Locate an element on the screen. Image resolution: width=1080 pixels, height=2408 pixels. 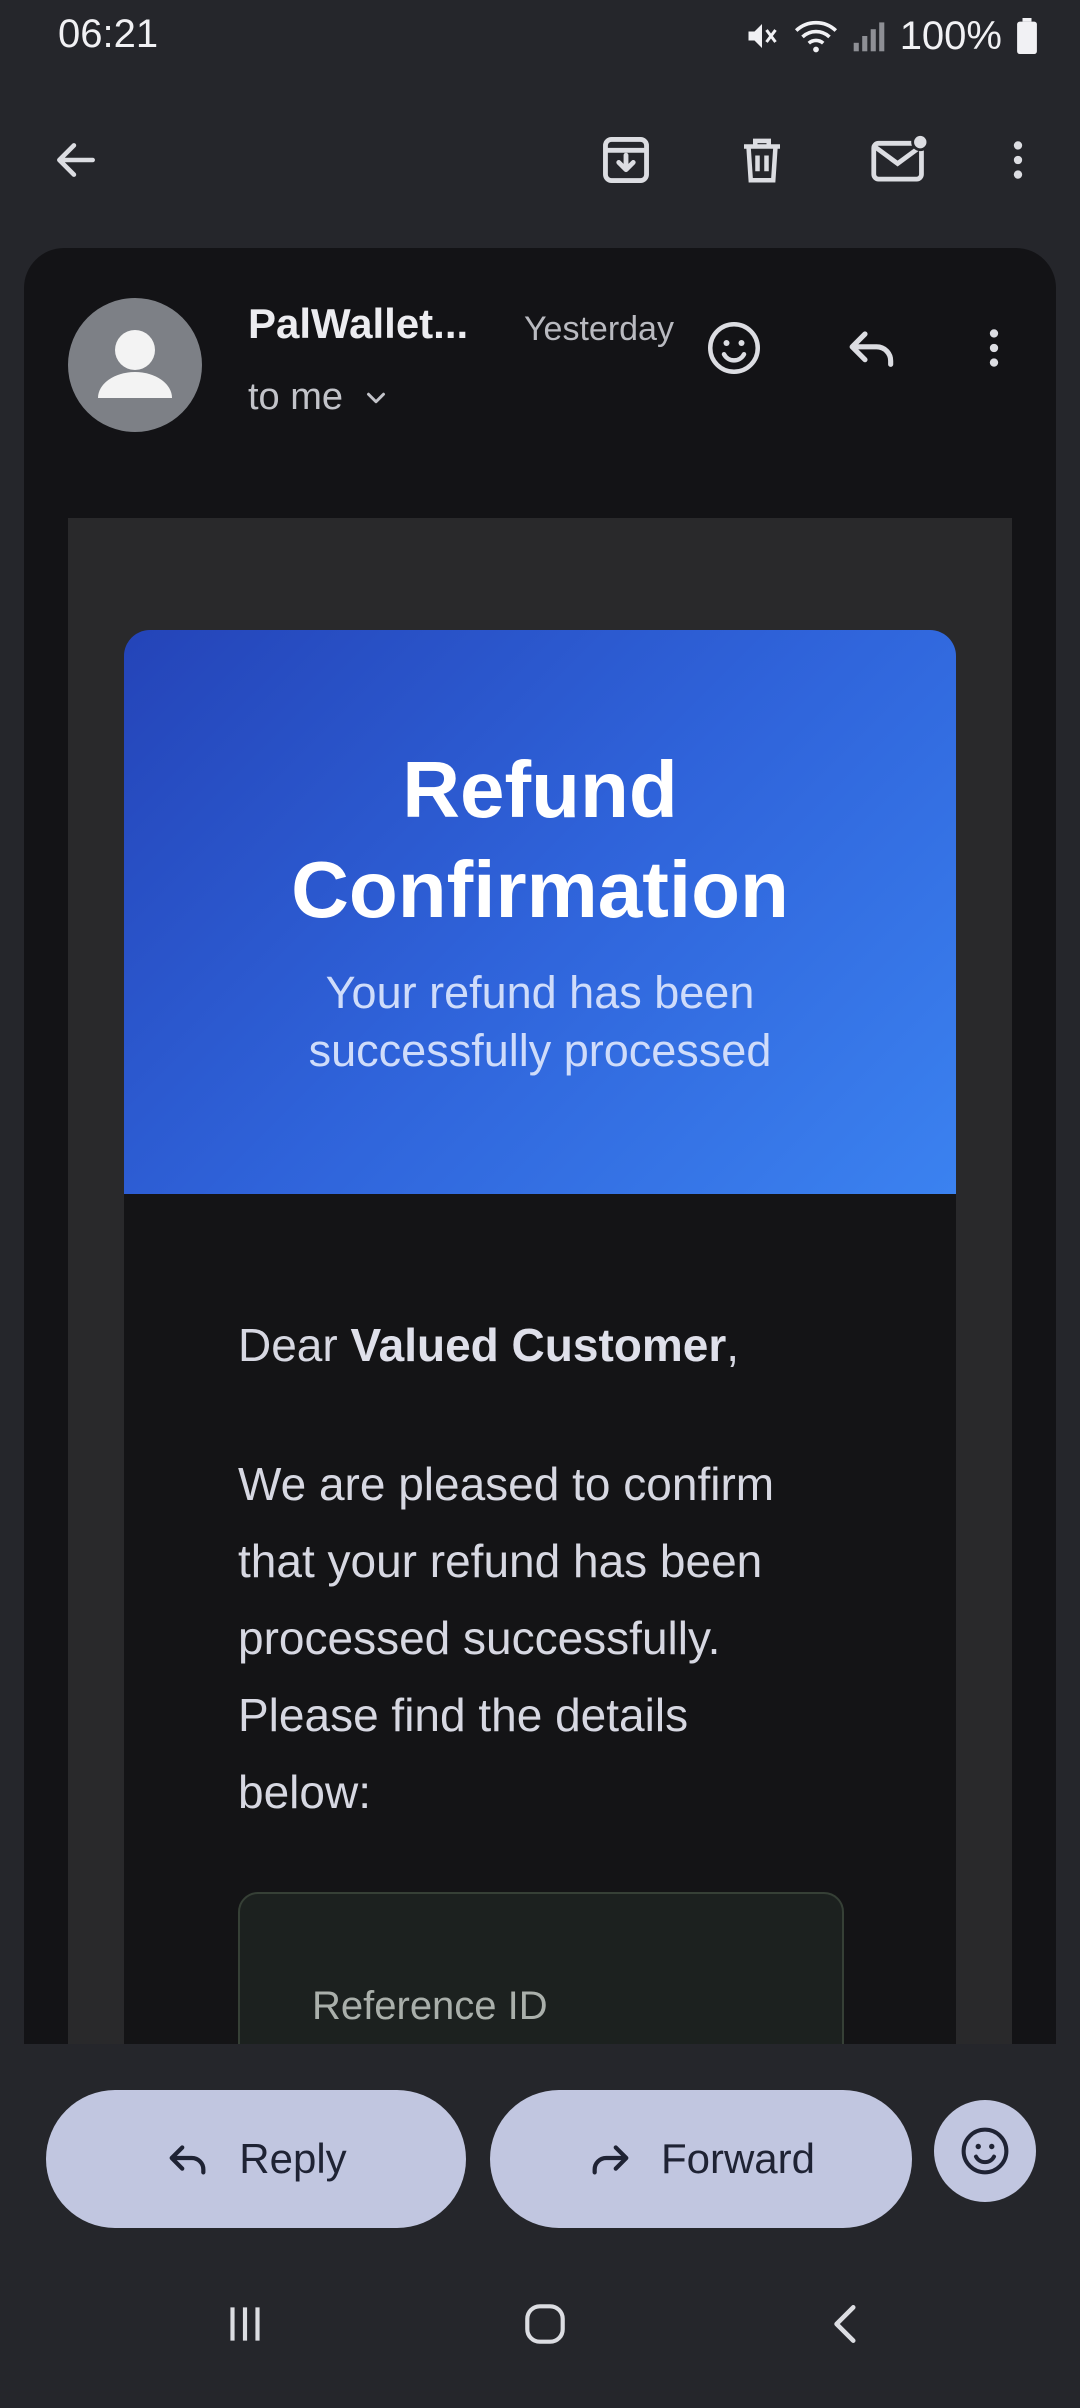
reference-id-label: Reference ID is located at coordinates (430, 2006).